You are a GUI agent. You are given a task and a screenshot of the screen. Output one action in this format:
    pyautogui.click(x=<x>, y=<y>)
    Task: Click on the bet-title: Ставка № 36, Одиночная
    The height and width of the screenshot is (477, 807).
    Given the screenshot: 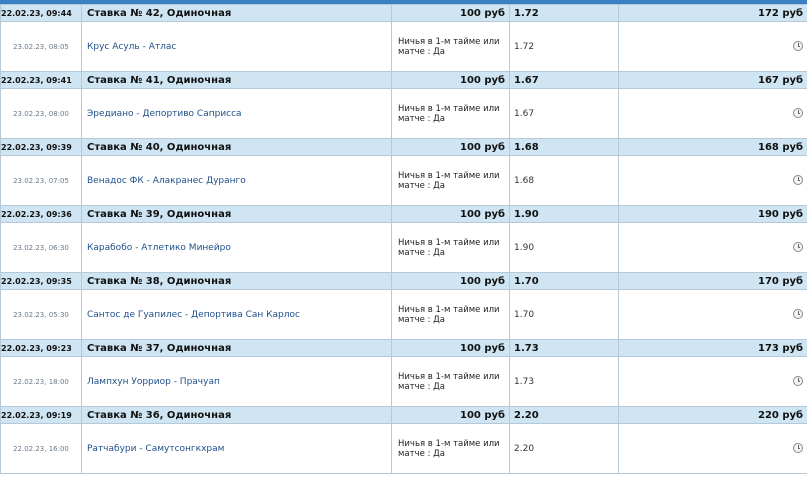 What is the action you would take?
    pyautogui.click(x=236, y=415)
    